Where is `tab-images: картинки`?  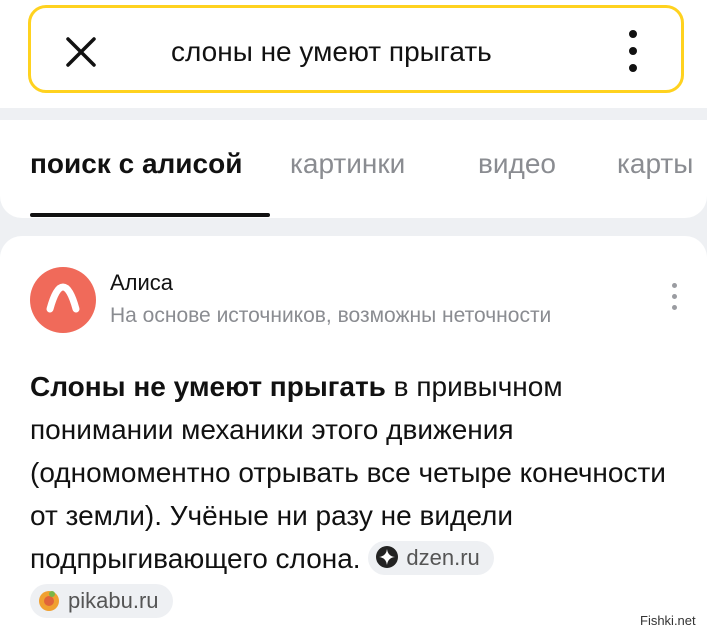
tab-images: картинки is located at coordinates (347, 164).